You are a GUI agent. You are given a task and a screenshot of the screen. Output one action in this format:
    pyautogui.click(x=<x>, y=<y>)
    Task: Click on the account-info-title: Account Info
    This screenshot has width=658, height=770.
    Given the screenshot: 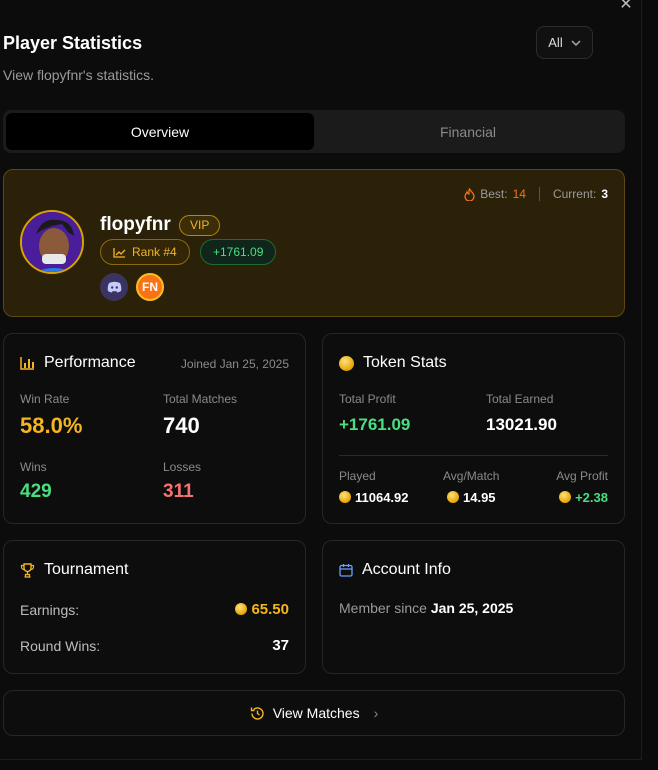 What is the action you would take?
    pyautogui.click(x=395, y=570)
    